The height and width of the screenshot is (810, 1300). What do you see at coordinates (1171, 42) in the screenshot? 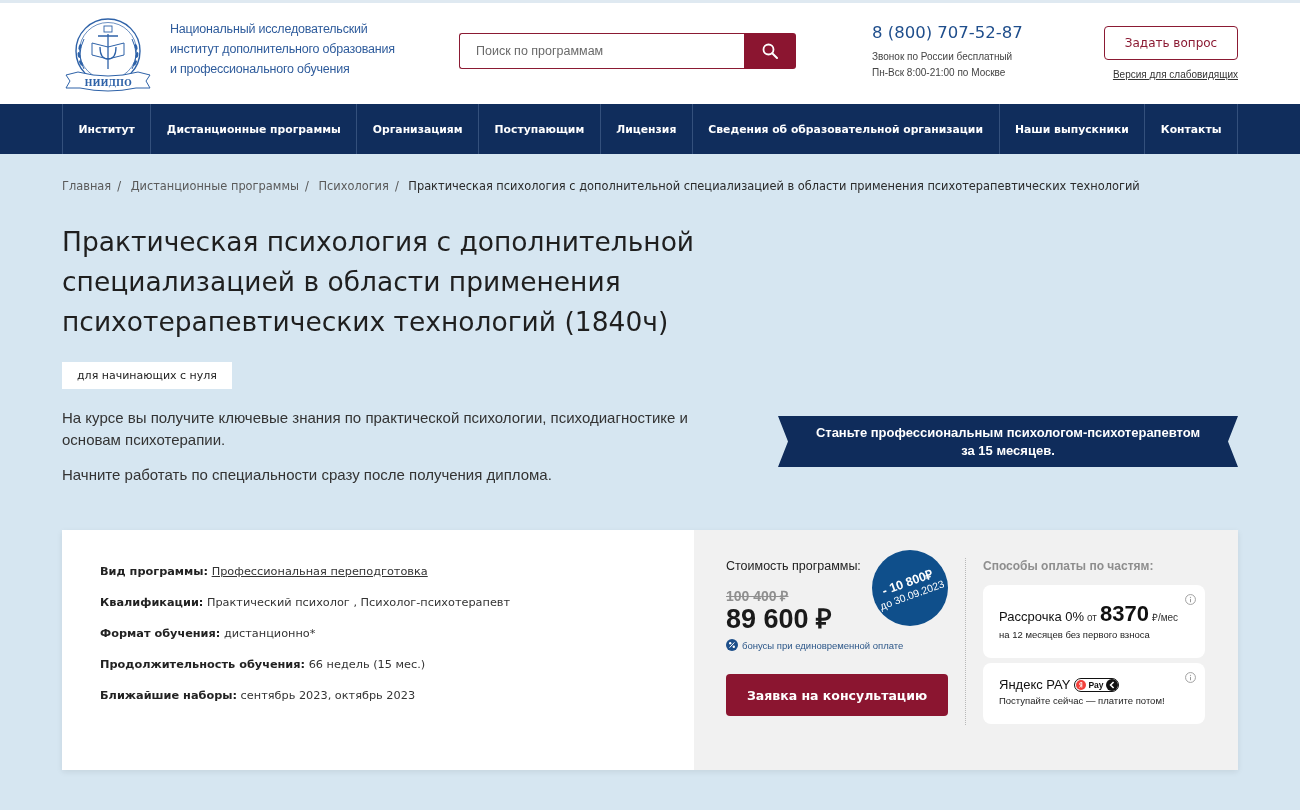
I see `ask-question-button: Задать вопрос` at bounding box center [1171, 42].